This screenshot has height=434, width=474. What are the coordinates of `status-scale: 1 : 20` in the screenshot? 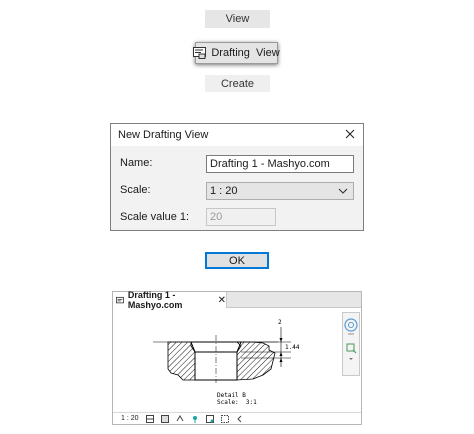 It's located at (130, 418).